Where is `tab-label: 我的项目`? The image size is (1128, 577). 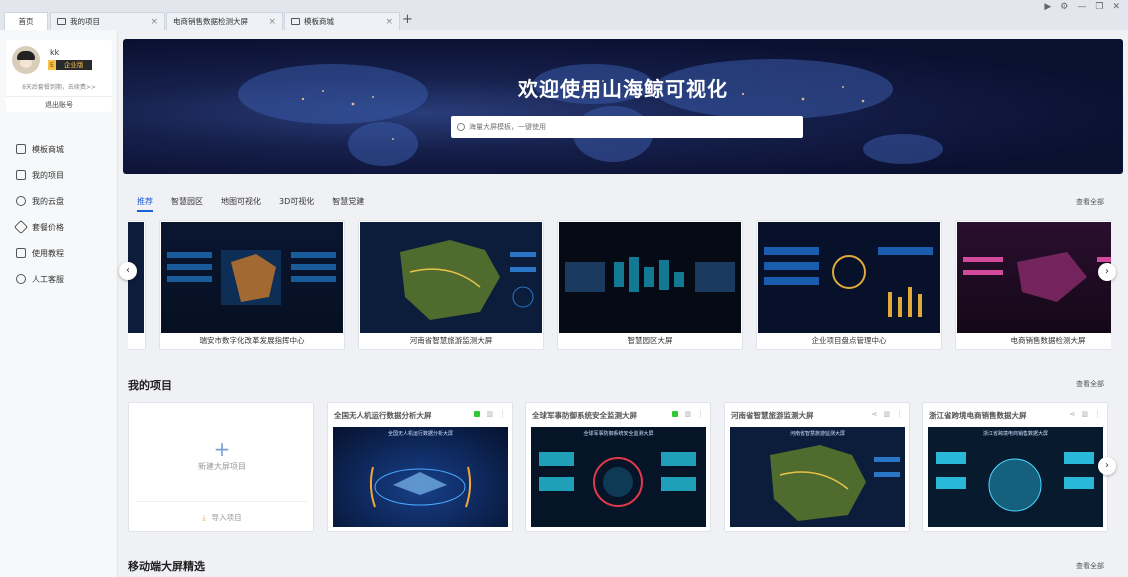 tab-label: 我的项目 is located at coordinates (85, 21).